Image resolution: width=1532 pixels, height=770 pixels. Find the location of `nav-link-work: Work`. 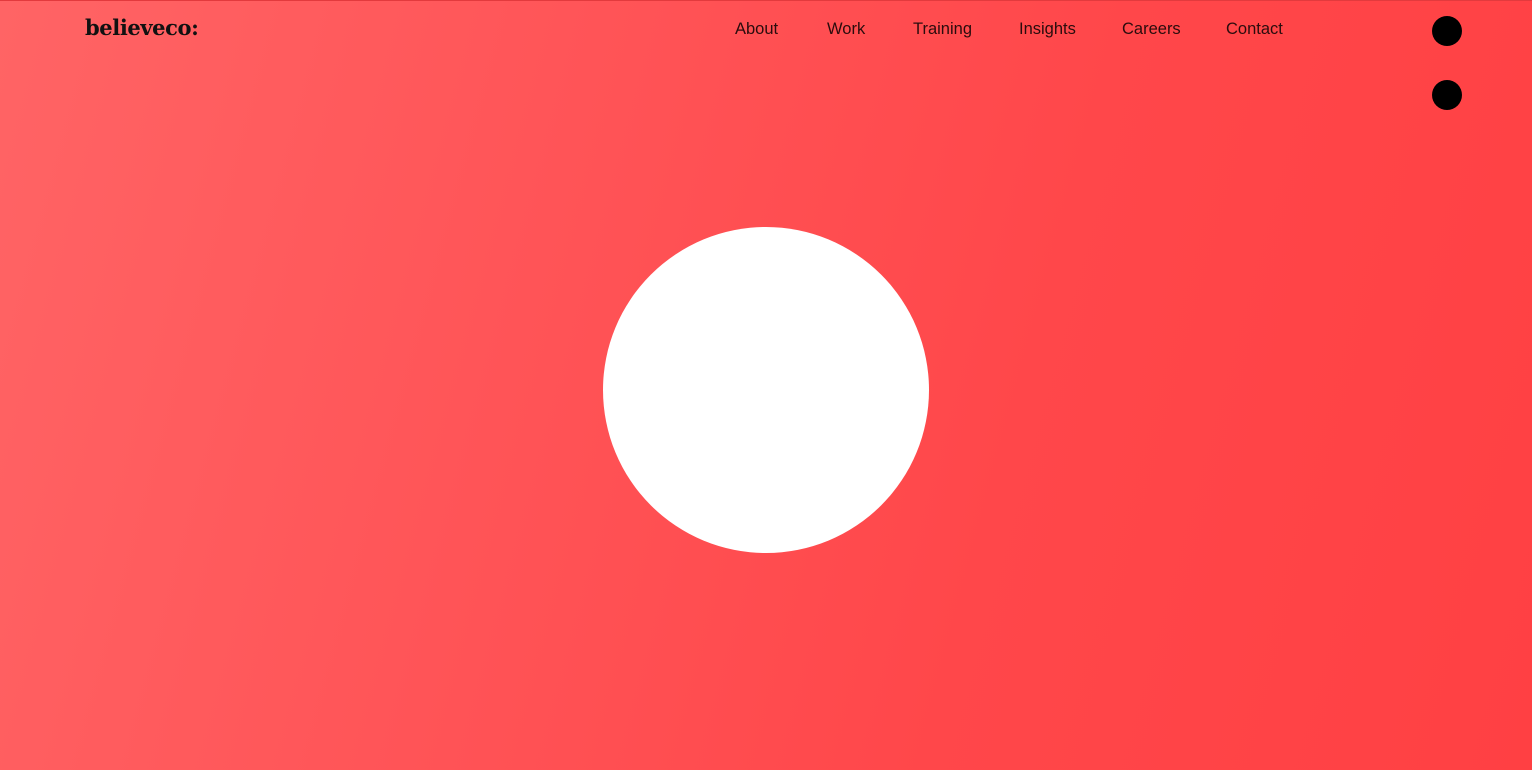

nav-link-work: Work is located at coordinates (846, 29).